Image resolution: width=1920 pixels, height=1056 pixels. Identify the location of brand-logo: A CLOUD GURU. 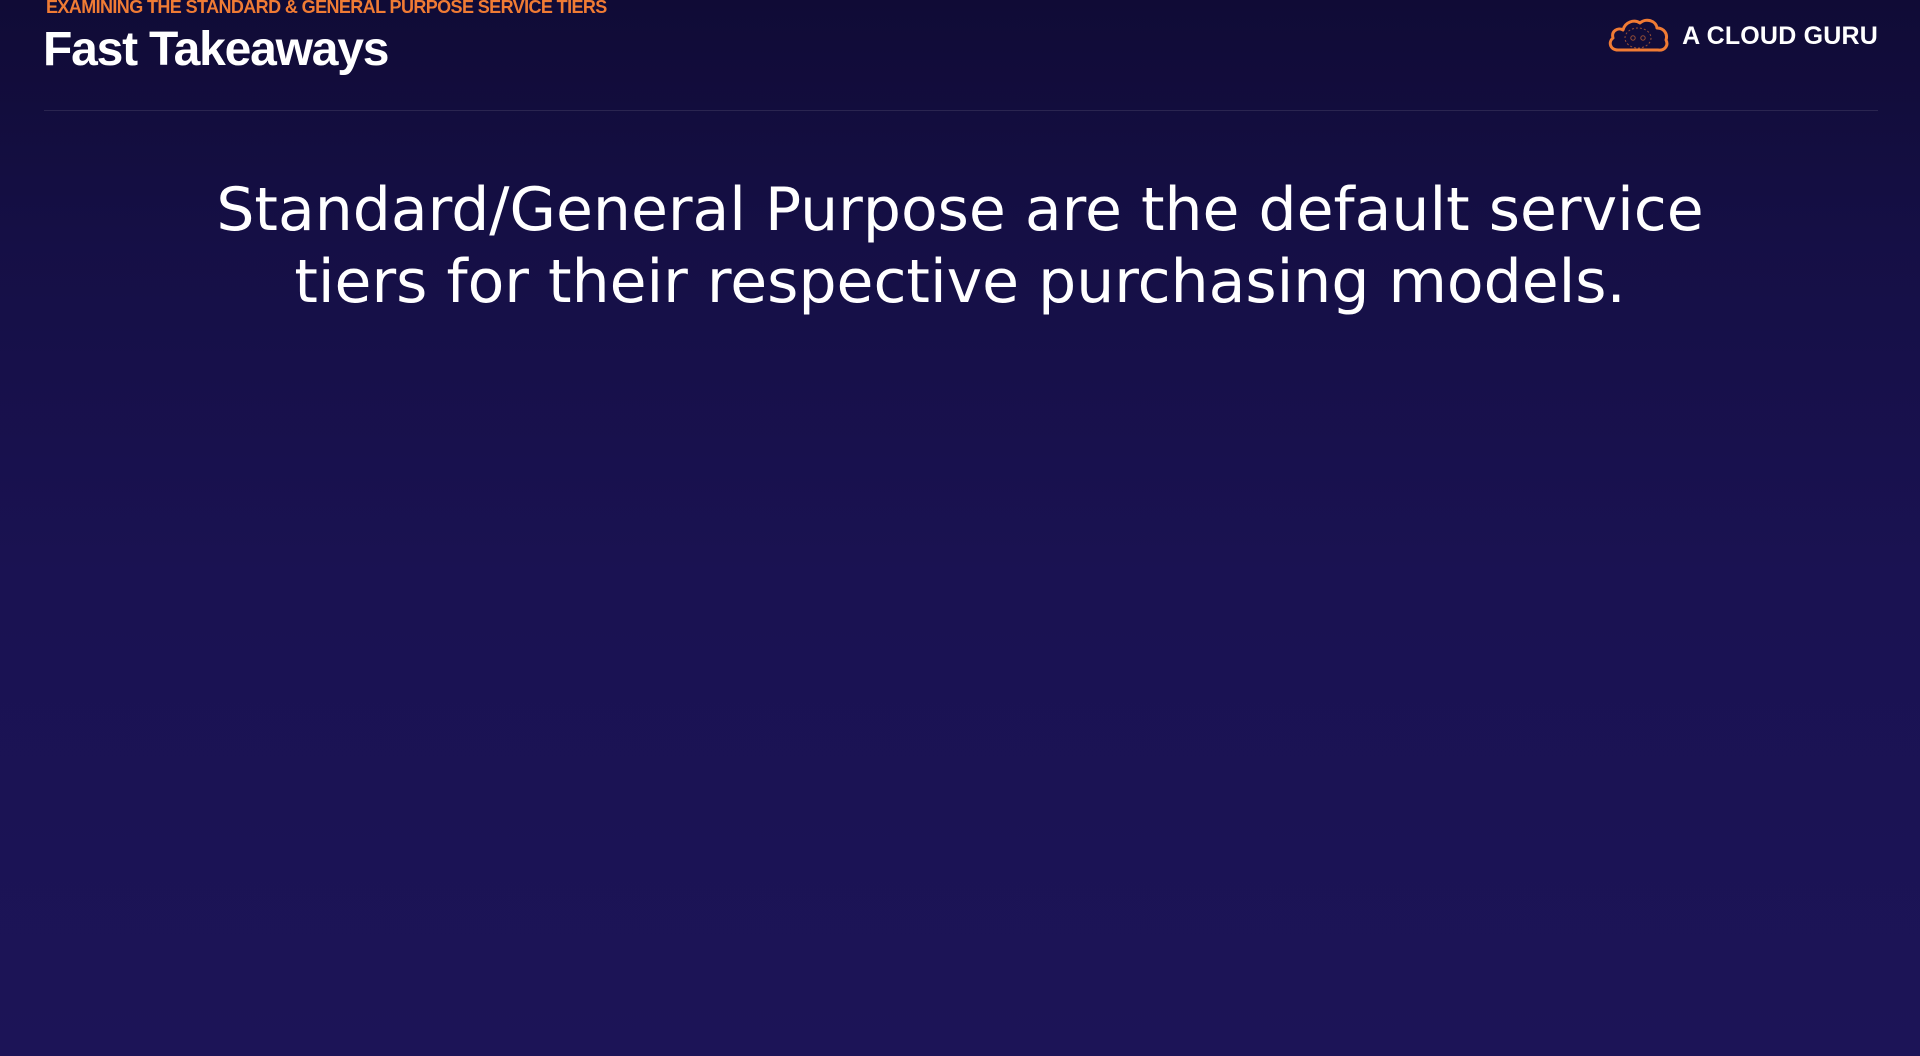
(1742, 36).